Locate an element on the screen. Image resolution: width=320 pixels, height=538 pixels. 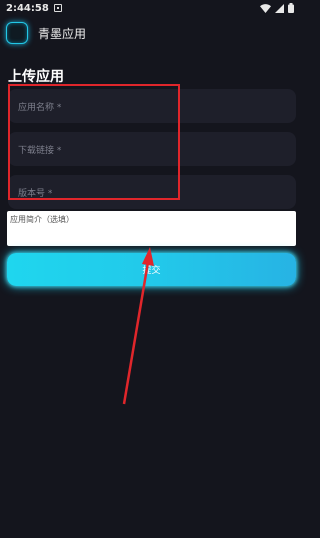
description-placeholder: 应用简介（选填） is located at coordinates (42, 219).